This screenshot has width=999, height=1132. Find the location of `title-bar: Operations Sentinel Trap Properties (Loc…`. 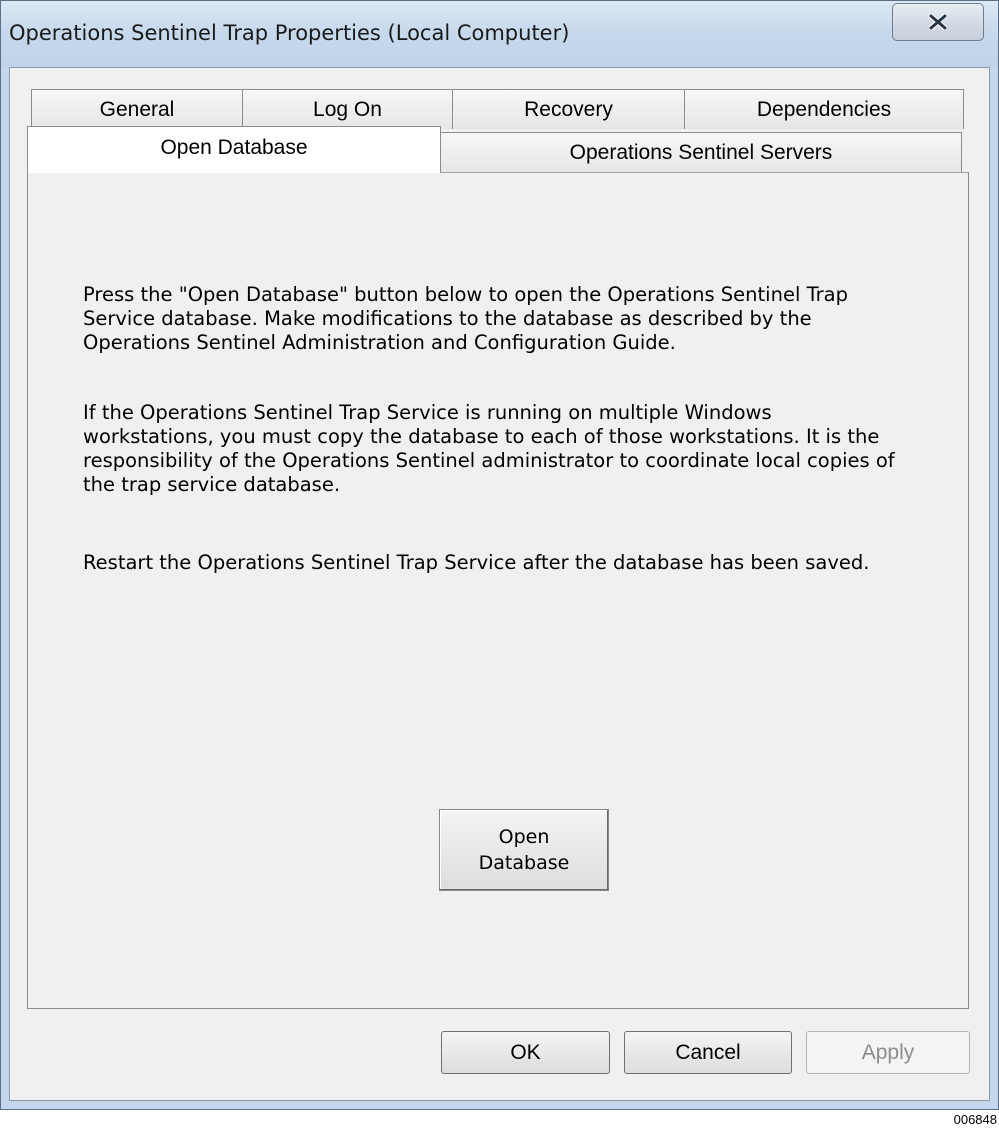

title-bar: Operations Sentinel Trap Properties (Loc… is located at coordinates (499, 34).